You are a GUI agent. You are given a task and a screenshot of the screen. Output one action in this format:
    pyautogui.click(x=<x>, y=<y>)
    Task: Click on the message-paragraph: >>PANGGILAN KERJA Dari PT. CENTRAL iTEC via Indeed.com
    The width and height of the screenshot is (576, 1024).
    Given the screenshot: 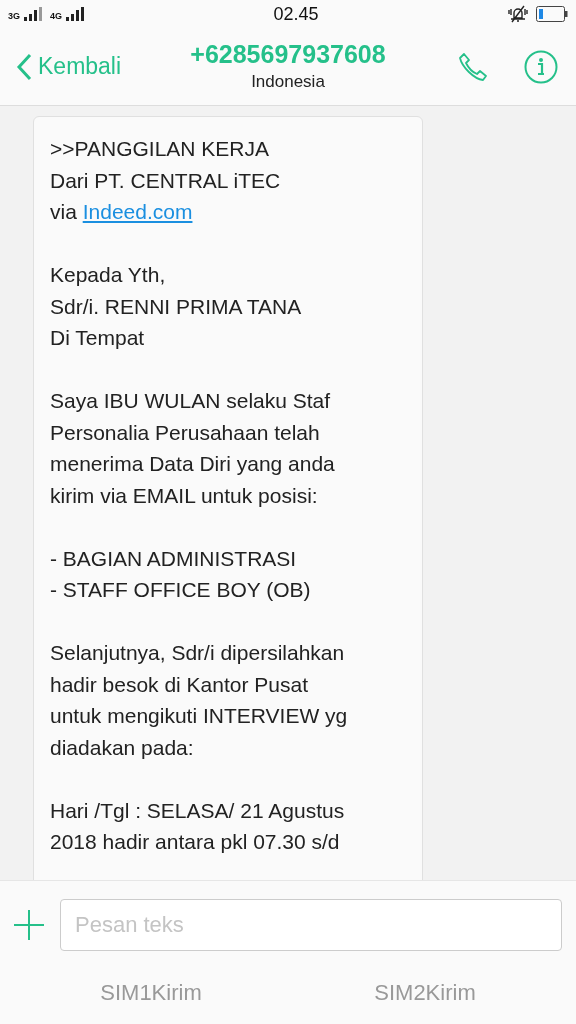 What is the action you would take?
    pyautogui.click(x=166, y=180)
    